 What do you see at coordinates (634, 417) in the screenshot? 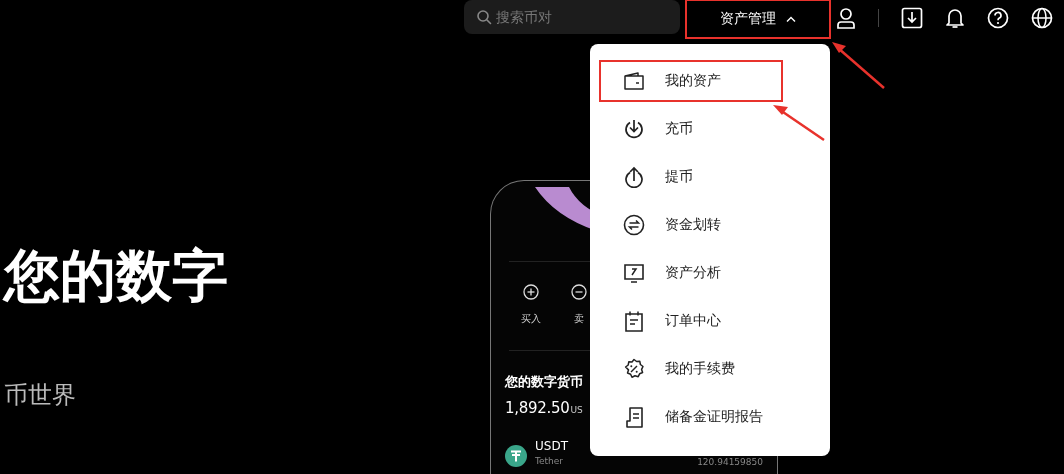
I see `document-icon` at bounding box center [634, 417].